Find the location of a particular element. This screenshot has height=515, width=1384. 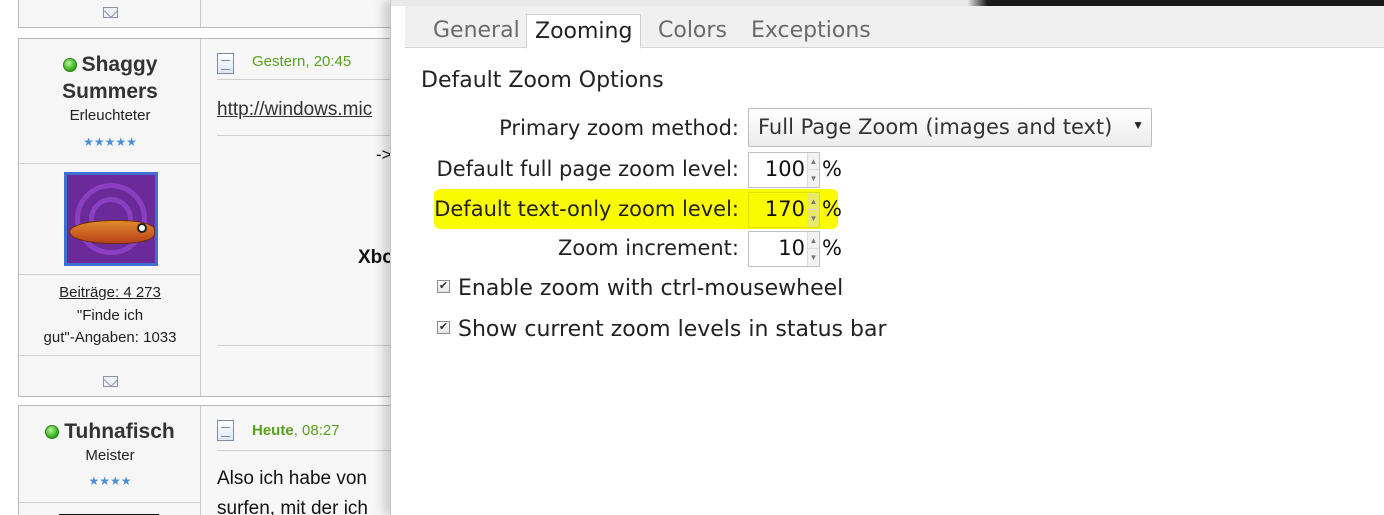

page-gutter is located at coordinates (9, 257).